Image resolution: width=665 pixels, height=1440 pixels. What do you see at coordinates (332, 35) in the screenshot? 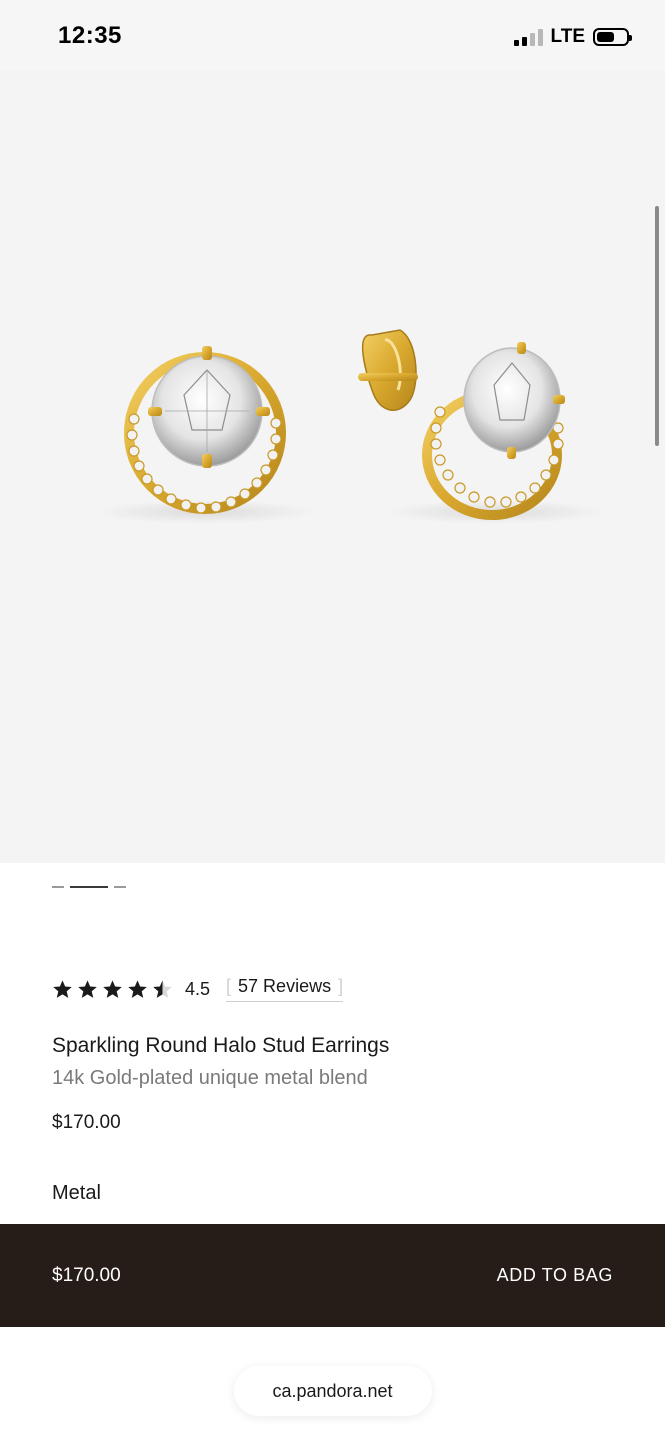
I see `status-bar: 12:35 LTE` at bounding box center [332, 35].